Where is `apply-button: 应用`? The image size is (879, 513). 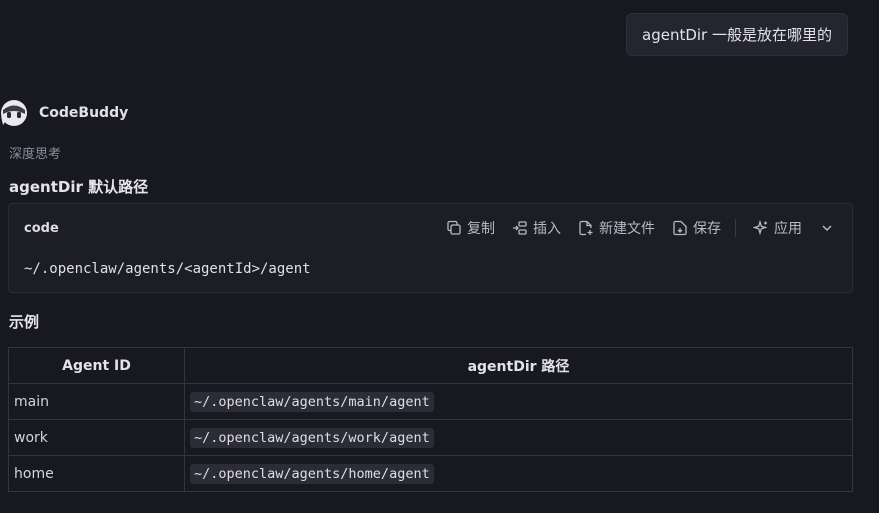 apply-button: 应用 is located at coordinates (777, 228).